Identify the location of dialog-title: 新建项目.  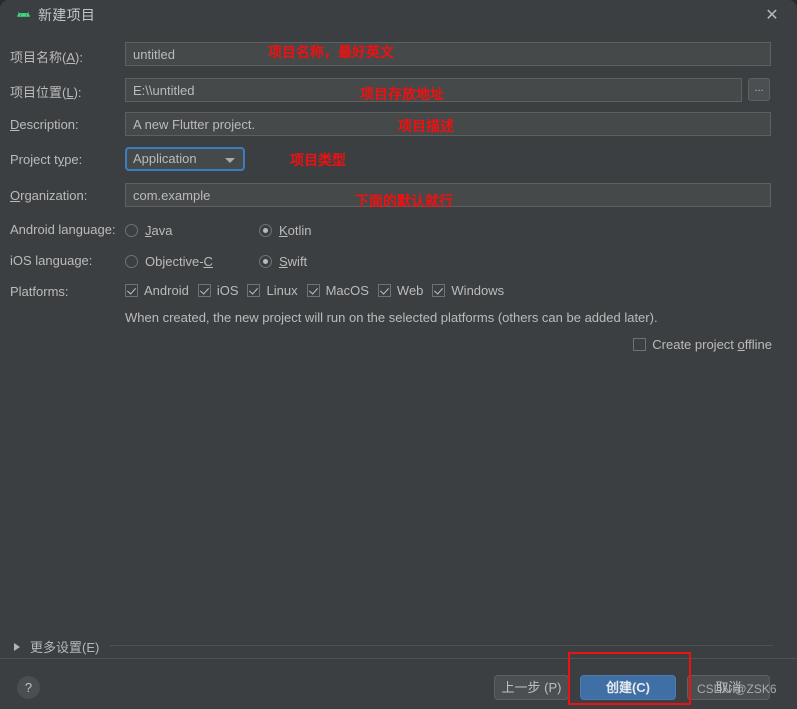
(67, 15).